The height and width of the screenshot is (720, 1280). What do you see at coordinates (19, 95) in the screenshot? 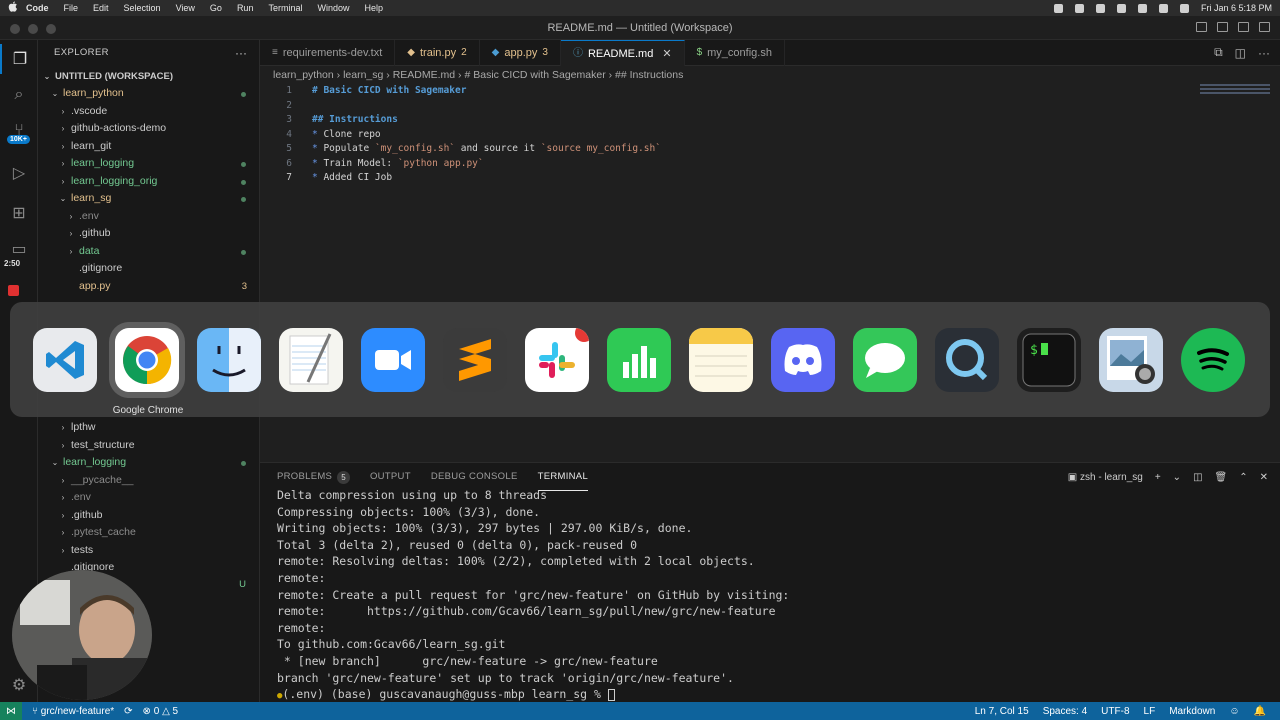
I see `search-icon: ⌕` at bounding box center [19, 95].